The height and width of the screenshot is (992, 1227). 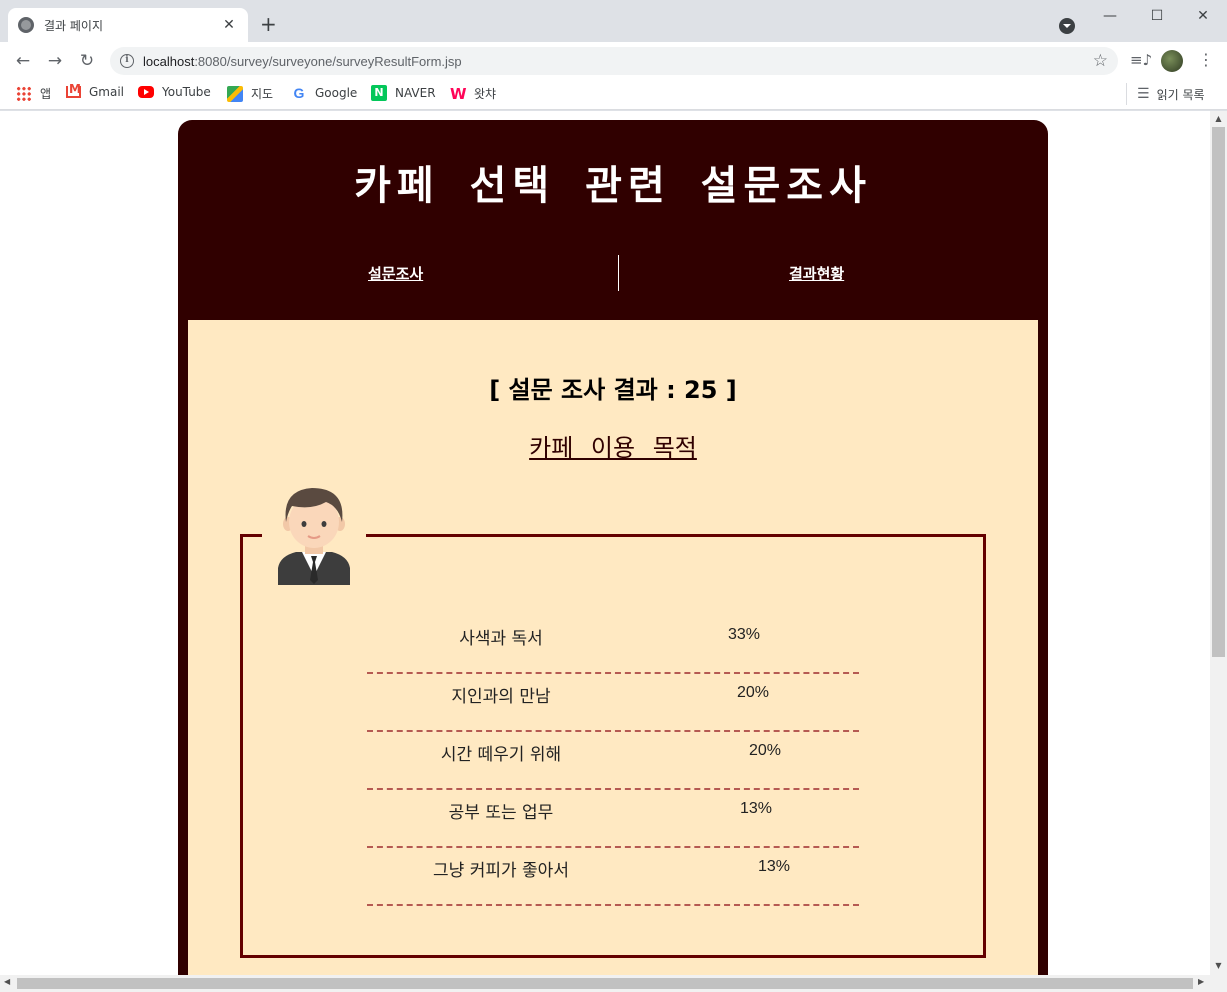 I want to click on window-close-button: ✕, so click(x=1203, y=16).